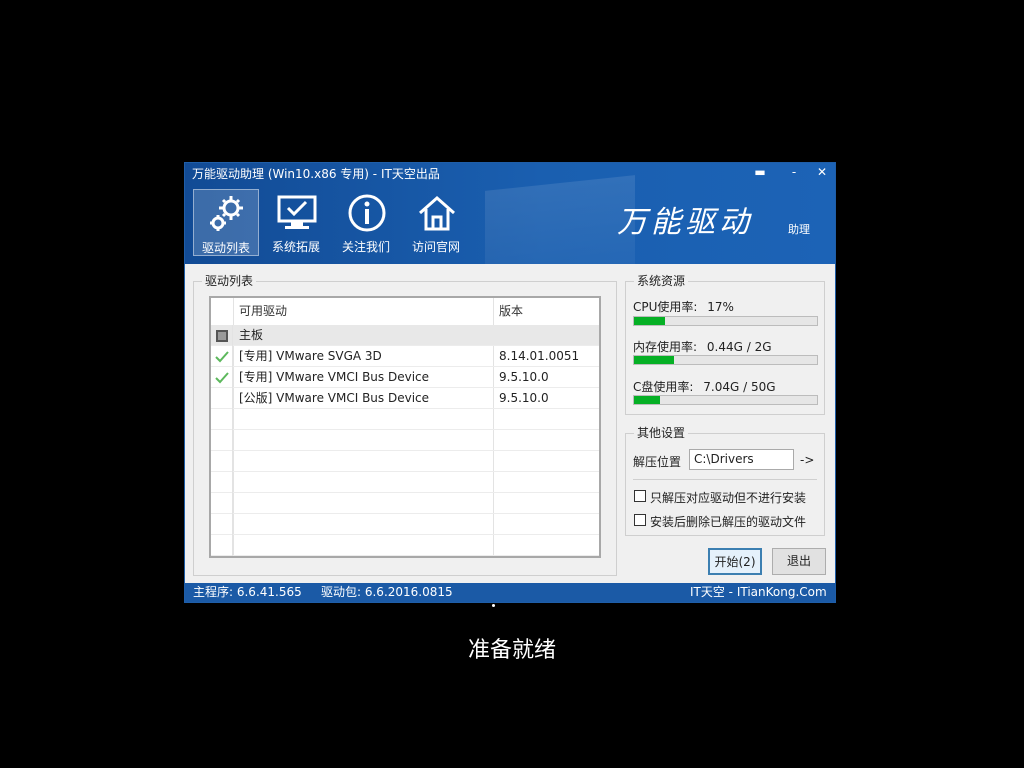 The height and width of the screenshot is (768, 1024). Describe the element at coordinates (247, 592) in the screenshot. I see `main-program-version: 主程序: 6.6.41.565` at that location.